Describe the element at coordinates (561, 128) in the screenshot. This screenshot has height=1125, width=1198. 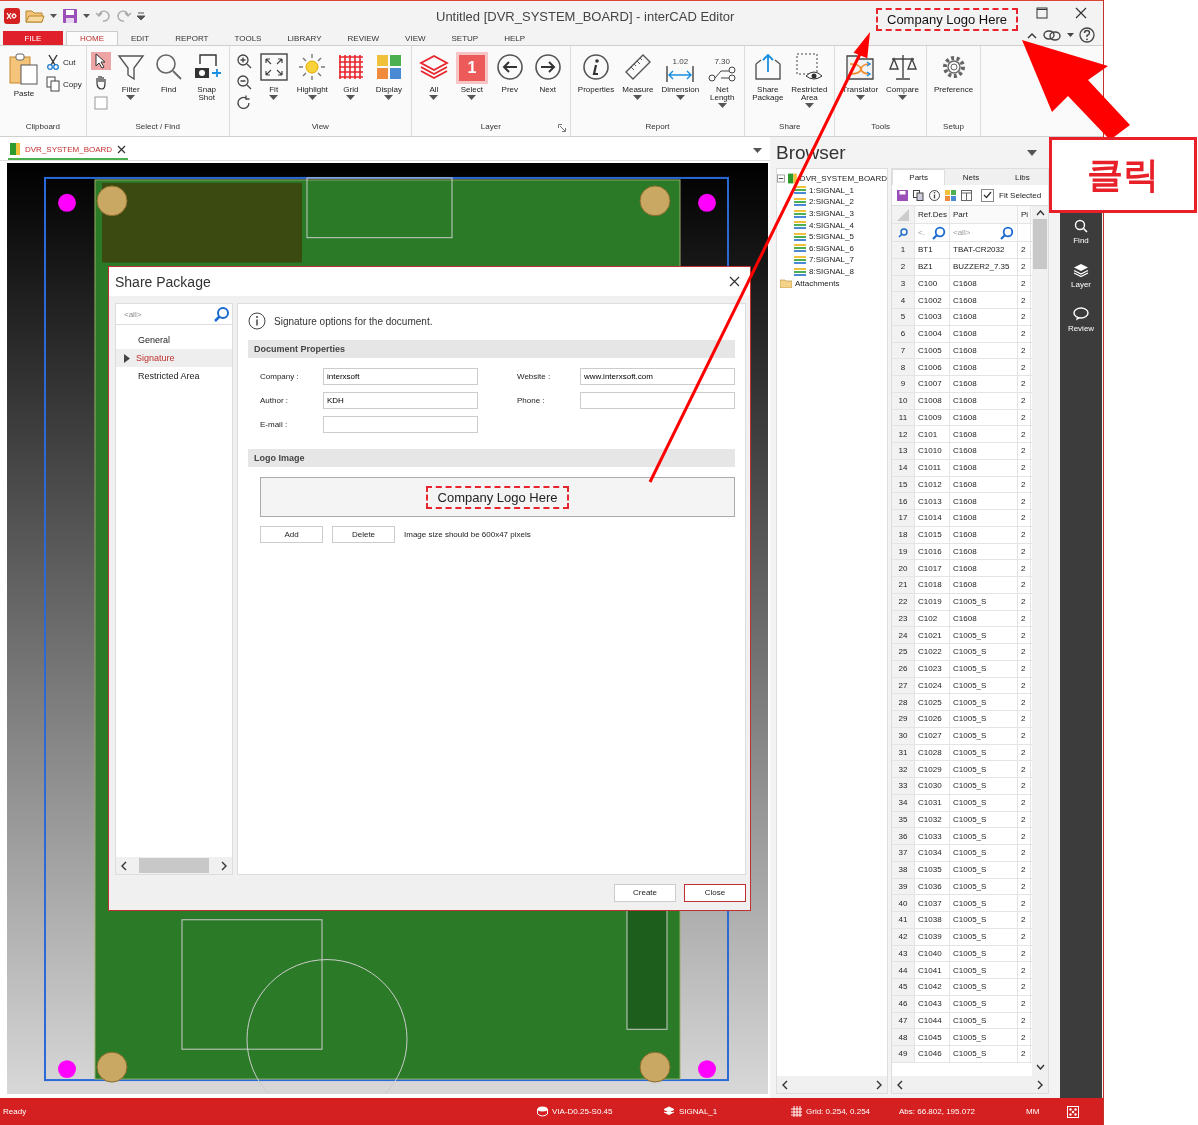
I see `launcher-icon` at that location.